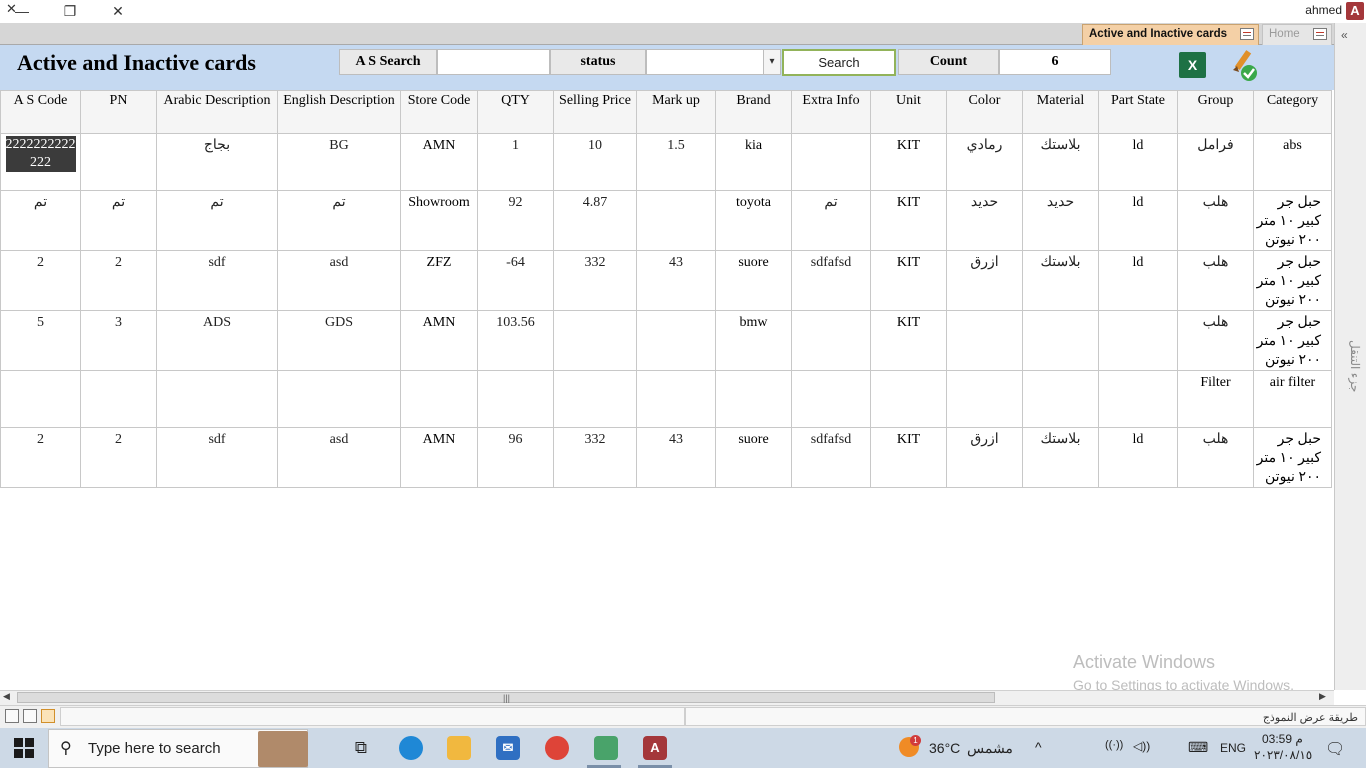  I want to click on column-header: Extra Info, so click(831, 112).